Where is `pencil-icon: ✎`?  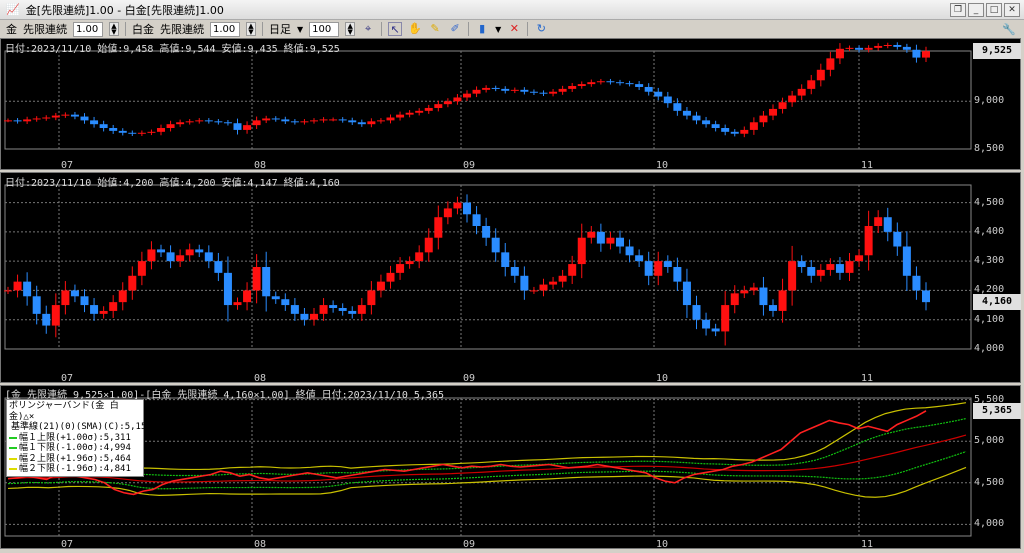 pencil-icon: ✎ is located at coordinates (435, 29).